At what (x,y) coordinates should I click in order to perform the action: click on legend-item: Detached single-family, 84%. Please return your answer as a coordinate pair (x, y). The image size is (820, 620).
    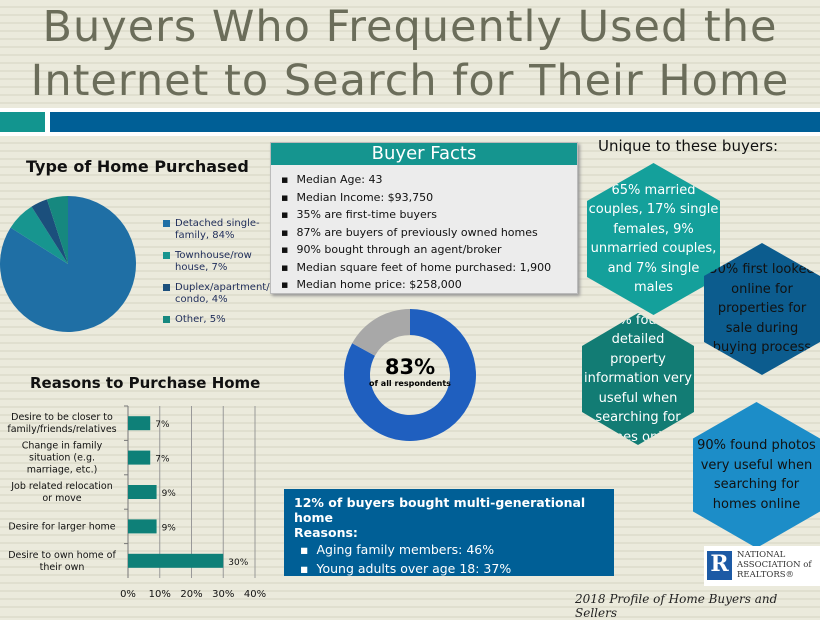
    Looking at the image, I should click on (224, 230).